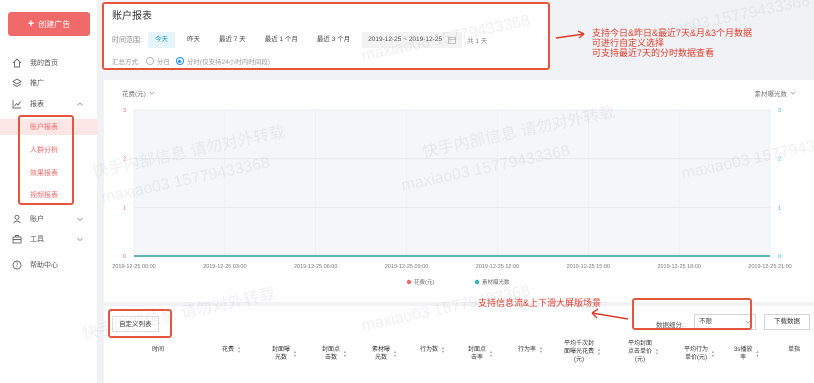  What do you see at coordinates (232, 40) in the screenshot?
I see `range-7days-button: 最近 7 天` at bounding box center [232, 40].